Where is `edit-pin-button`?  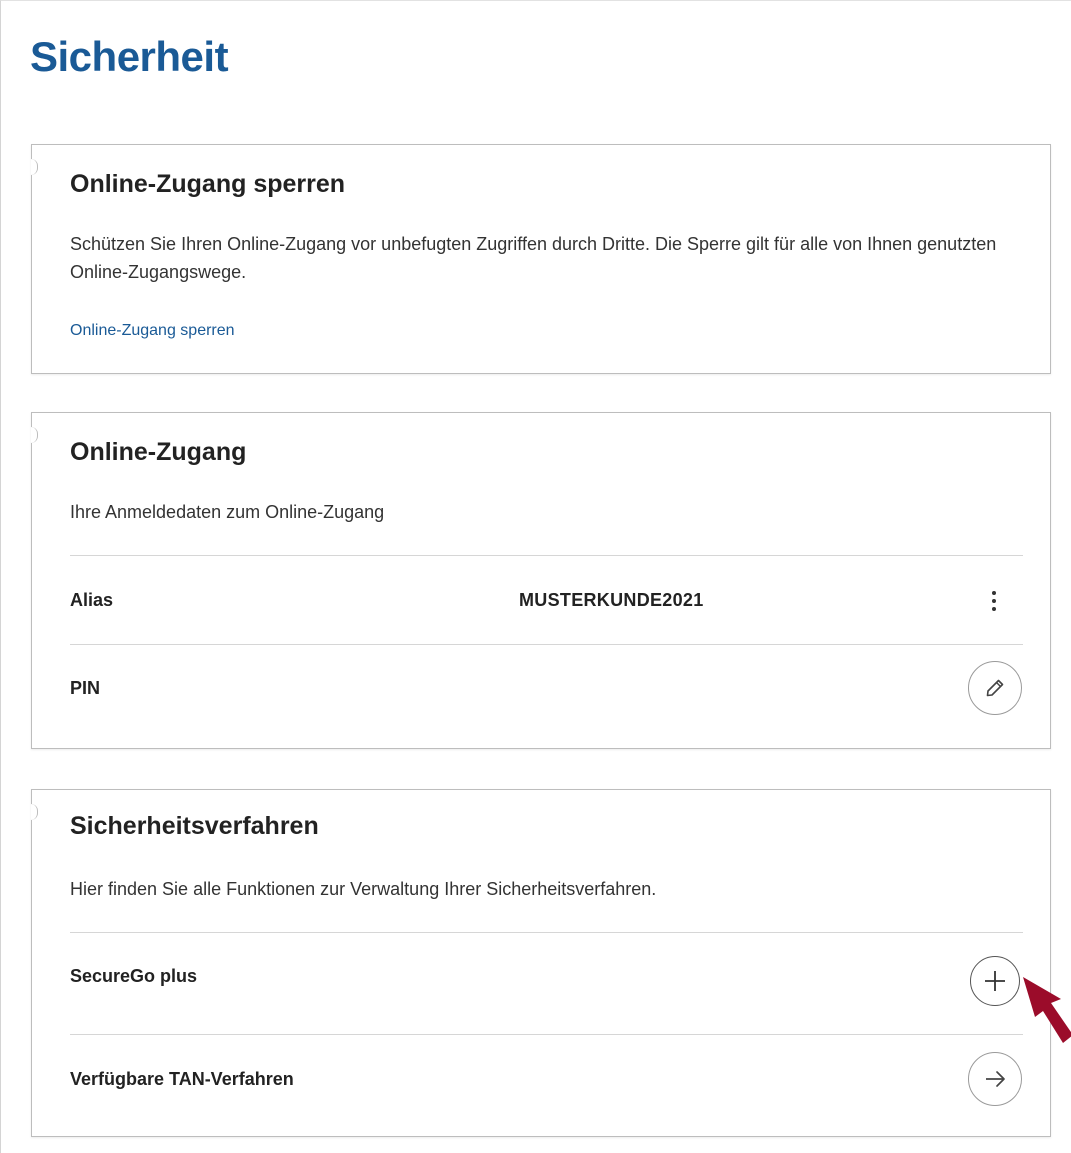
edit-pin-button is located at coordinates (995, 688).